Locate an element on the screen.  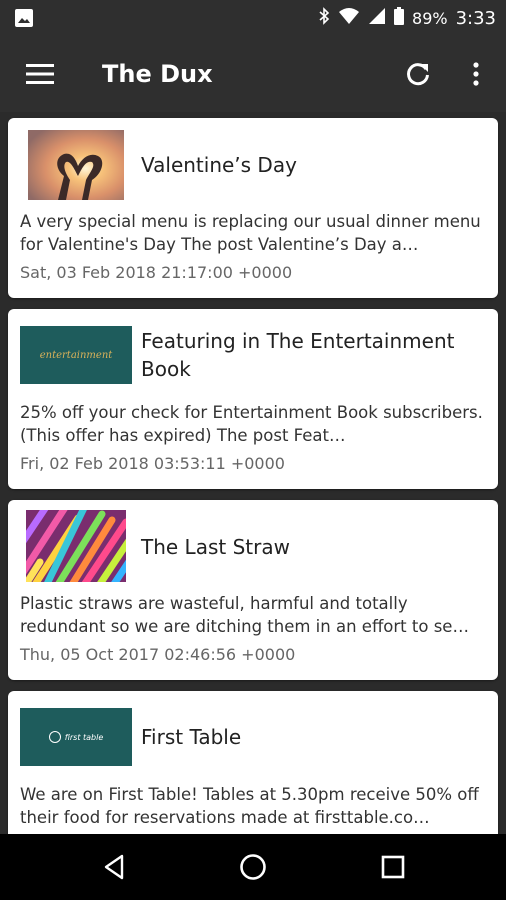
recents-icon is located at coordinates (393, 867).